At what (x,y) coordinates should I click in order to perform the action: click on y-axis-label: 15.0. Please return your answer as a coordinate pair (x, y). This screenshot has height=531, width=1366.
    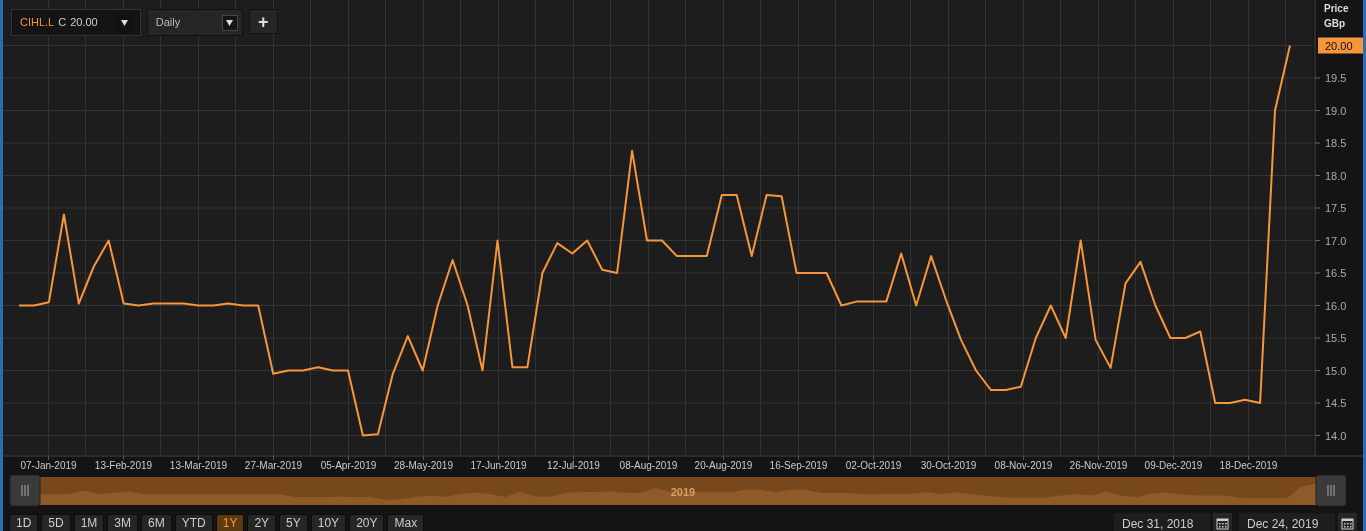
    Looking at the image, I should click on (1336, 370).